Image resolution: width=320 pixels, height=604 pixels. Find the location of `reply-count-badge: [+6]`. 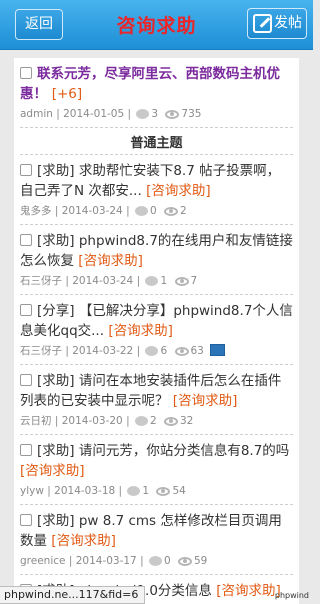

reply-count-badge: [+6] is located at coordinates (67, 94).